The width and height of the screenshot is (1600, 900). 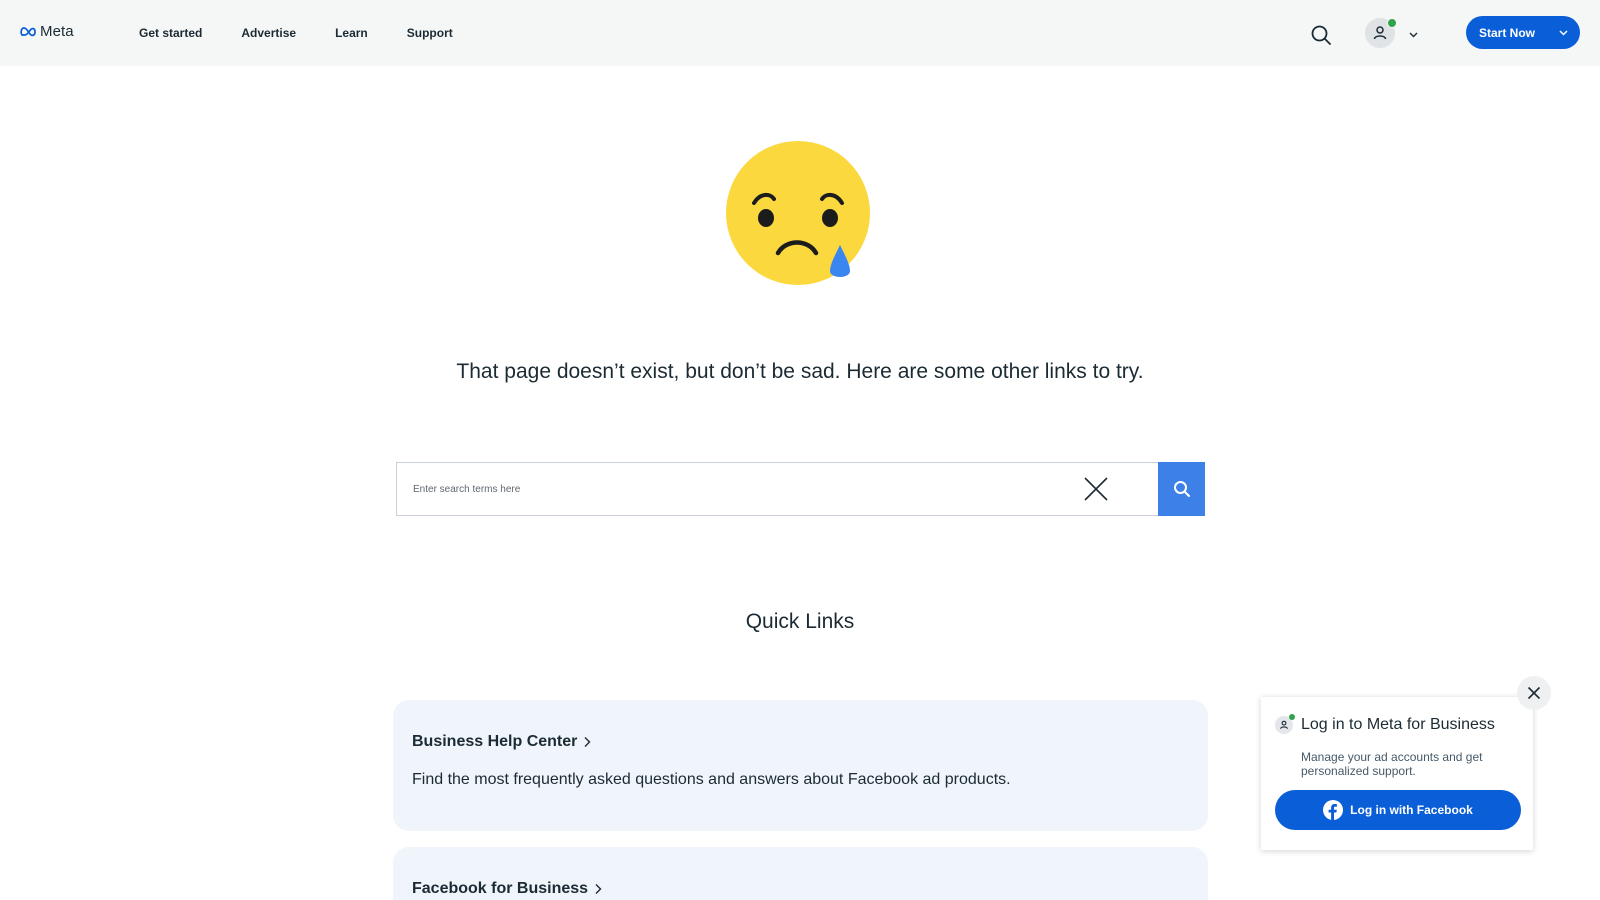 I want to click on search-input, so click(x=733, y=489).